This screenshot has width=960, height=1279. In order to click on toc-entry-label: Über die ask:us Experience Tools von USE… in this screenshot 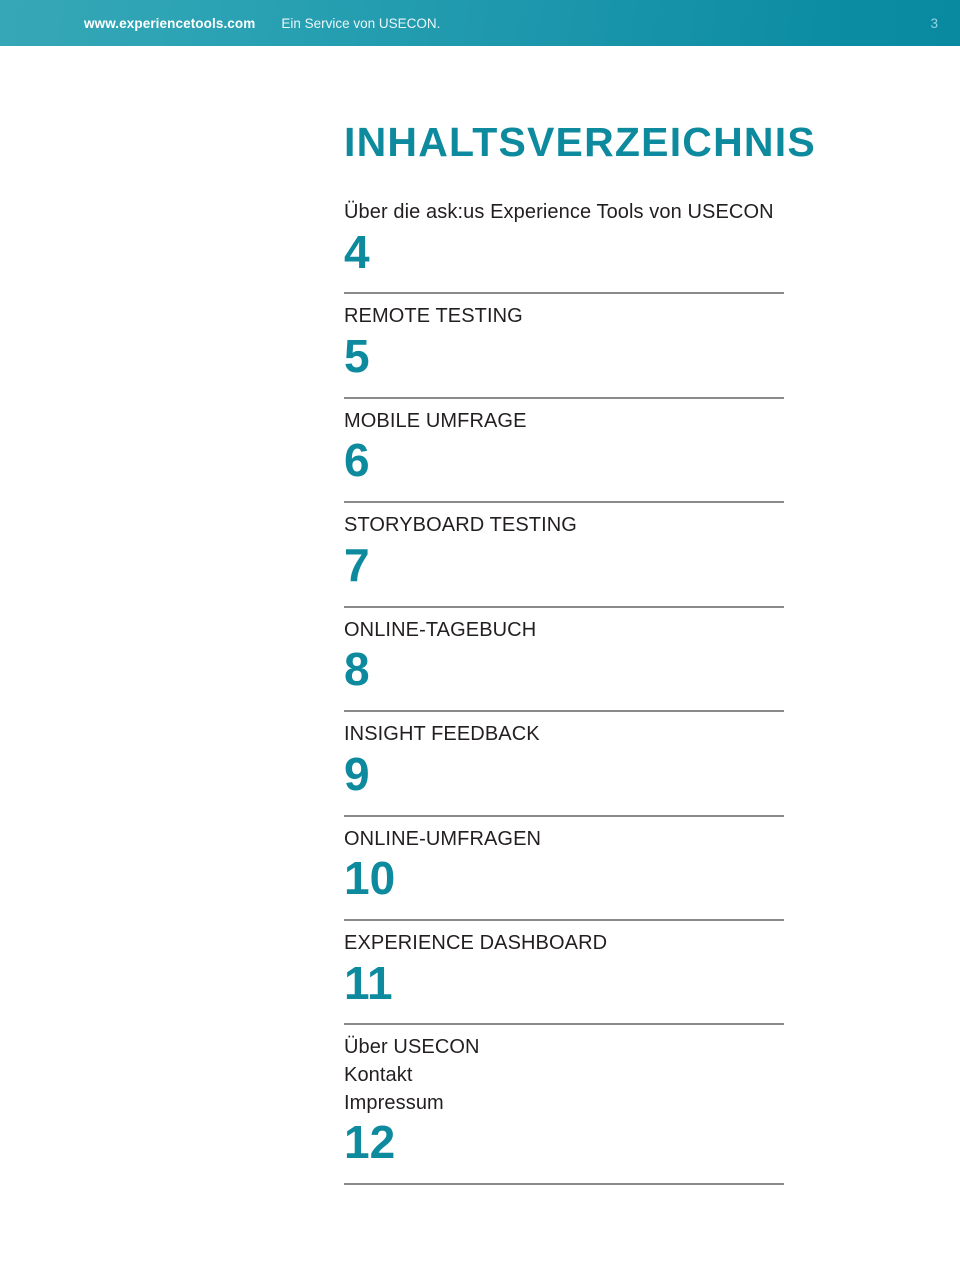, I will do `click(559, 212)`.